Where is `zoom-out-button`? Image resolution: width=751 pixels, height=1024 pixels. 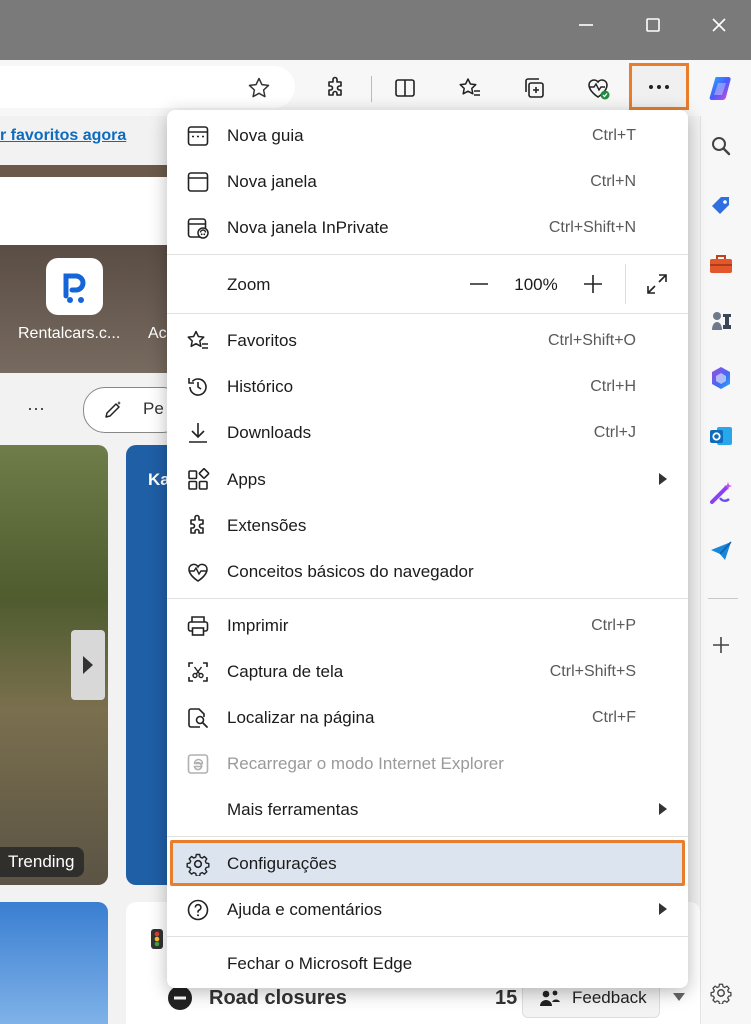 zoom-out-button is located at coordinates (479, 284).